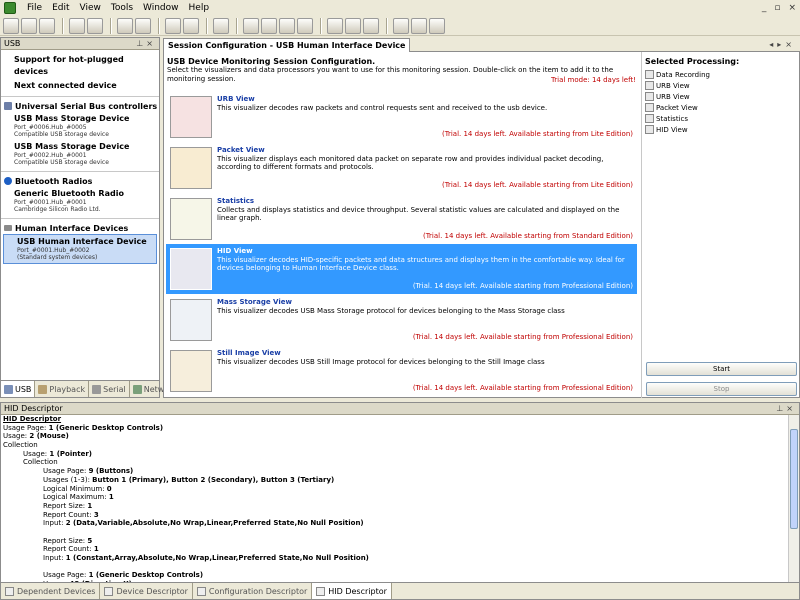 The width and height of the screenshot is (800, 600). What do you see at coordinates (50, 127) in the screenshot?
I see `device-port: Port_#0006.Hub_#0005` at bounding box center [50, 127].